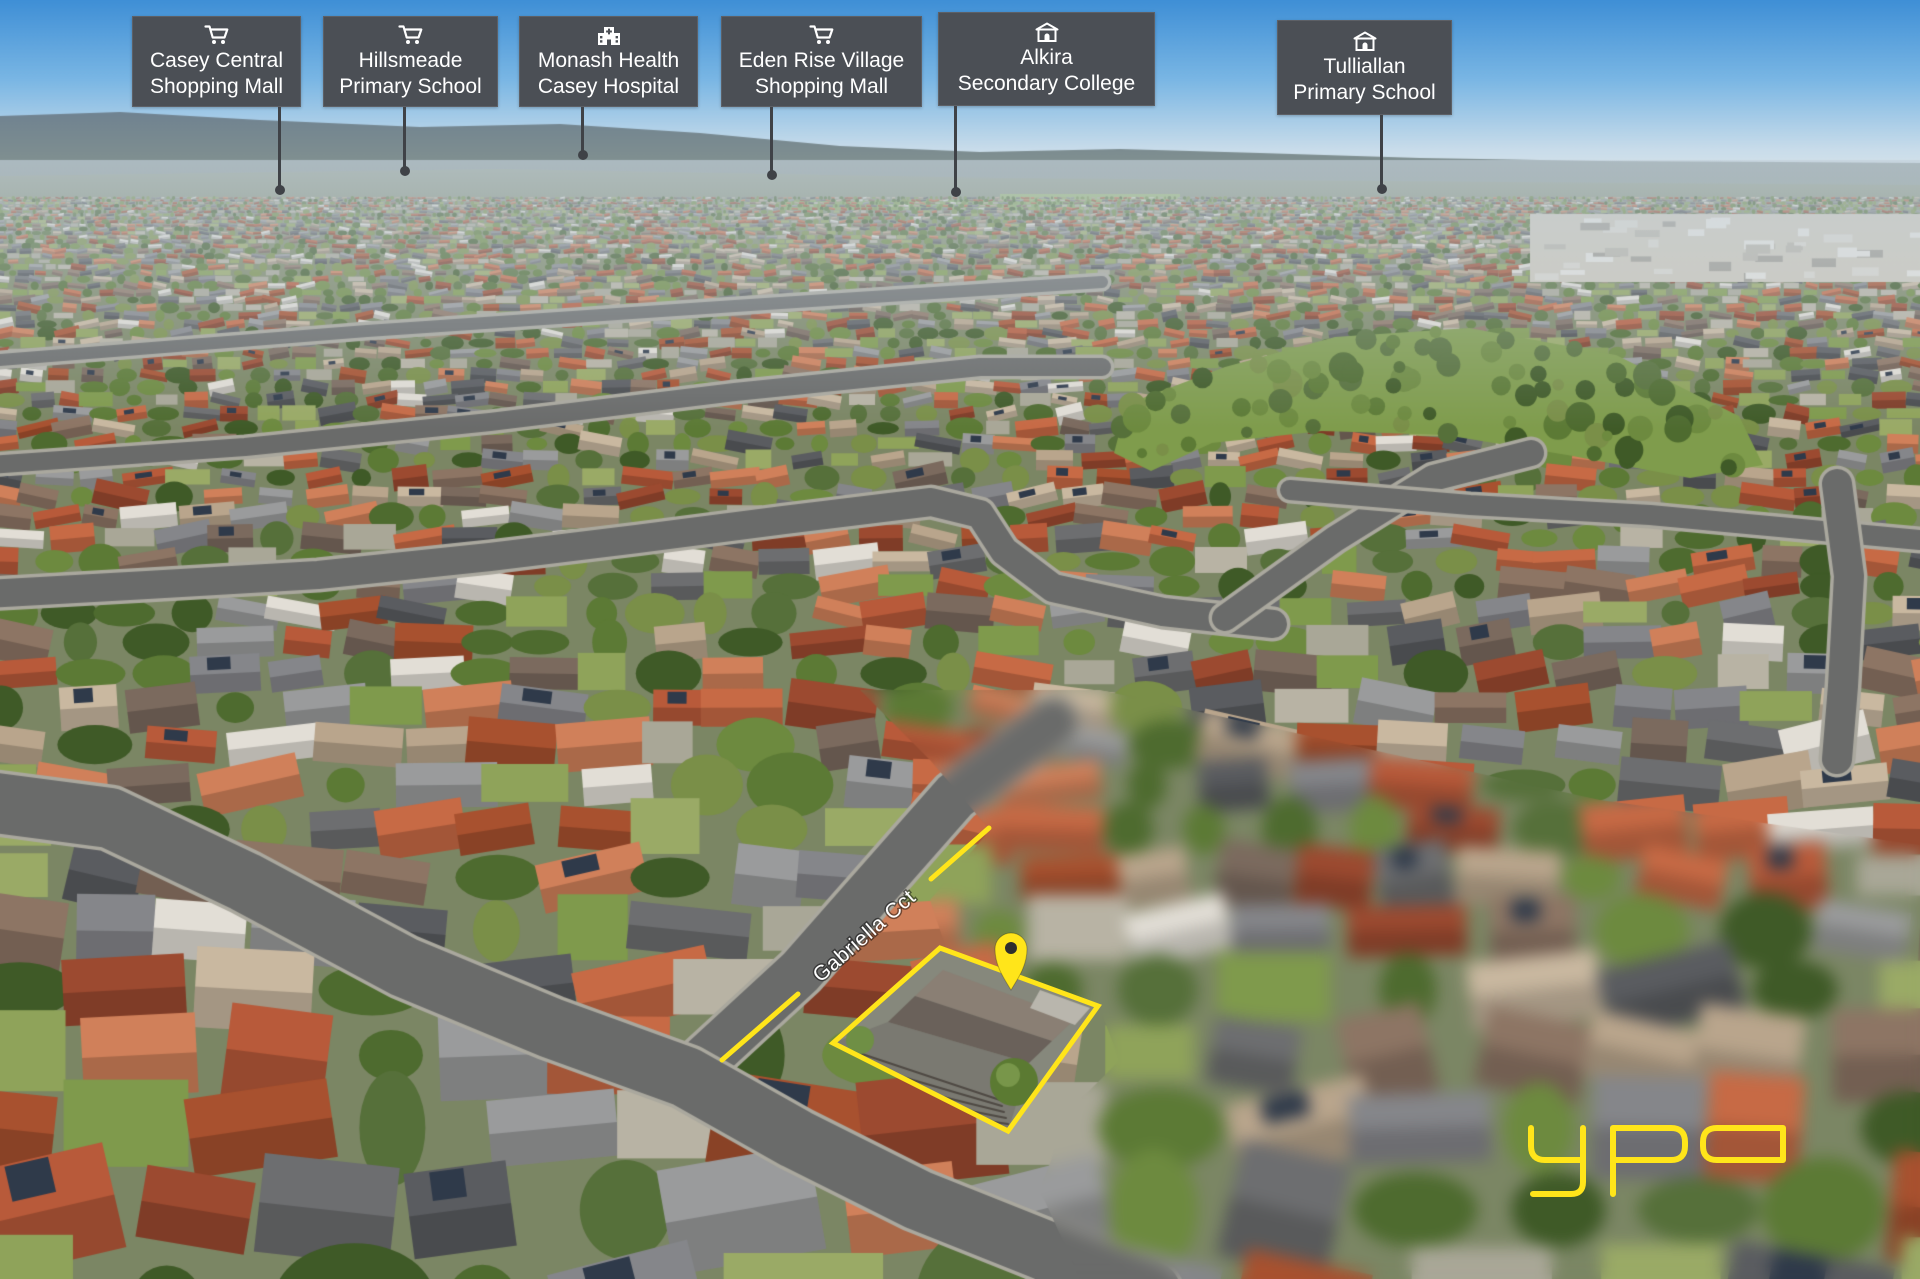 The width and height of the screenshot is (1920, 1279). I want to click on property-boundary, so click(965, 1040).